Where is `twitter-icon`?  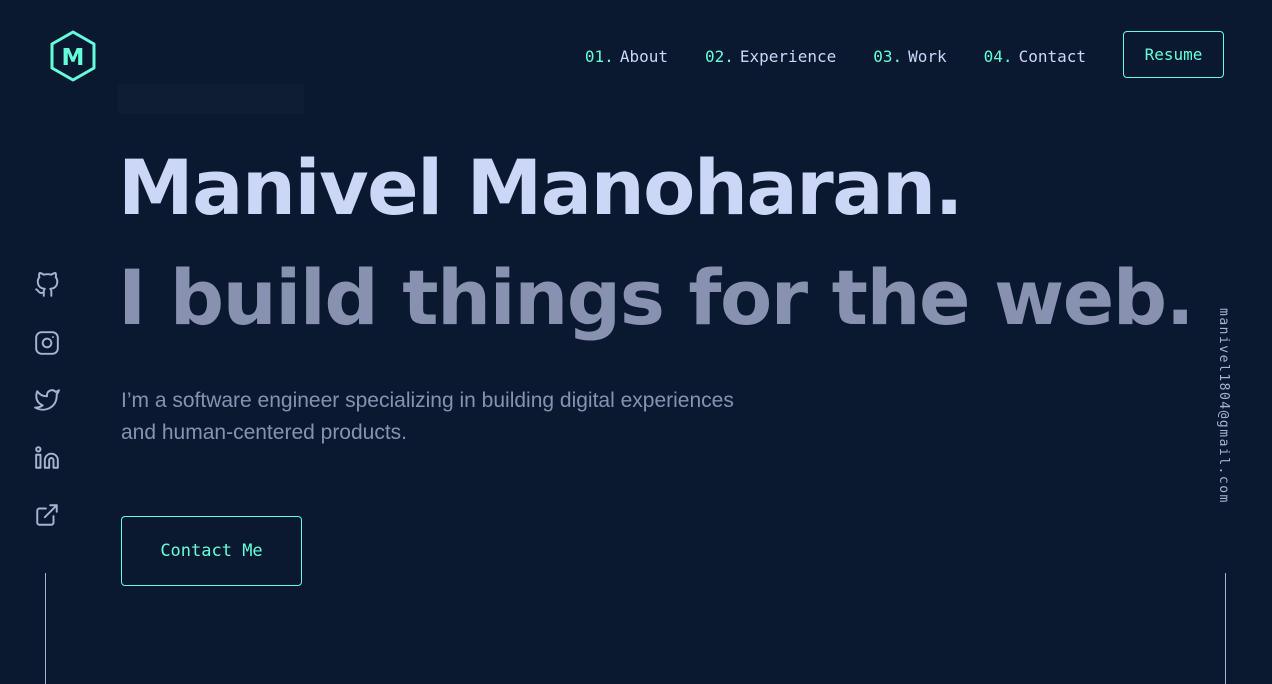
twitter-icon is located at coordinates (47, 400).